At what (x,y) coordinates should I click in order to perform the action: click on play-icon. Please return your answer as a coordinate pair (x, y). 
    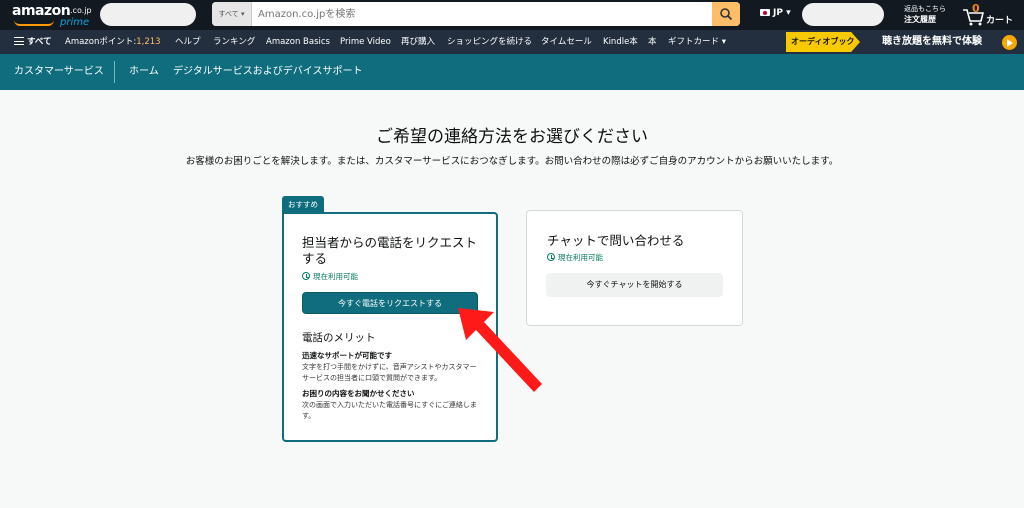
    Looking at the image, I should click on (1009, 42).